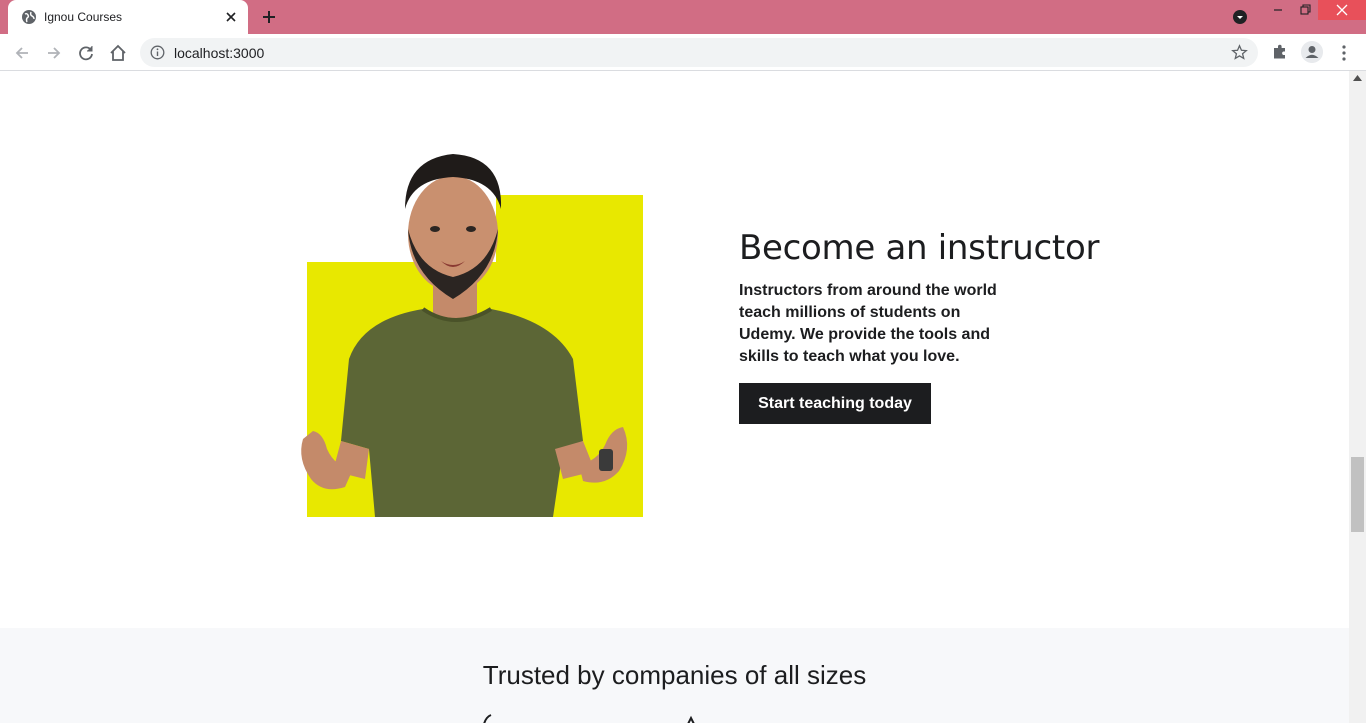 The image size is (1366, 723). What do you see at coordinates (683, 17) in the screenshot?
I see `tab-strip: Ignou Courses` at bounding box center [683, 17].